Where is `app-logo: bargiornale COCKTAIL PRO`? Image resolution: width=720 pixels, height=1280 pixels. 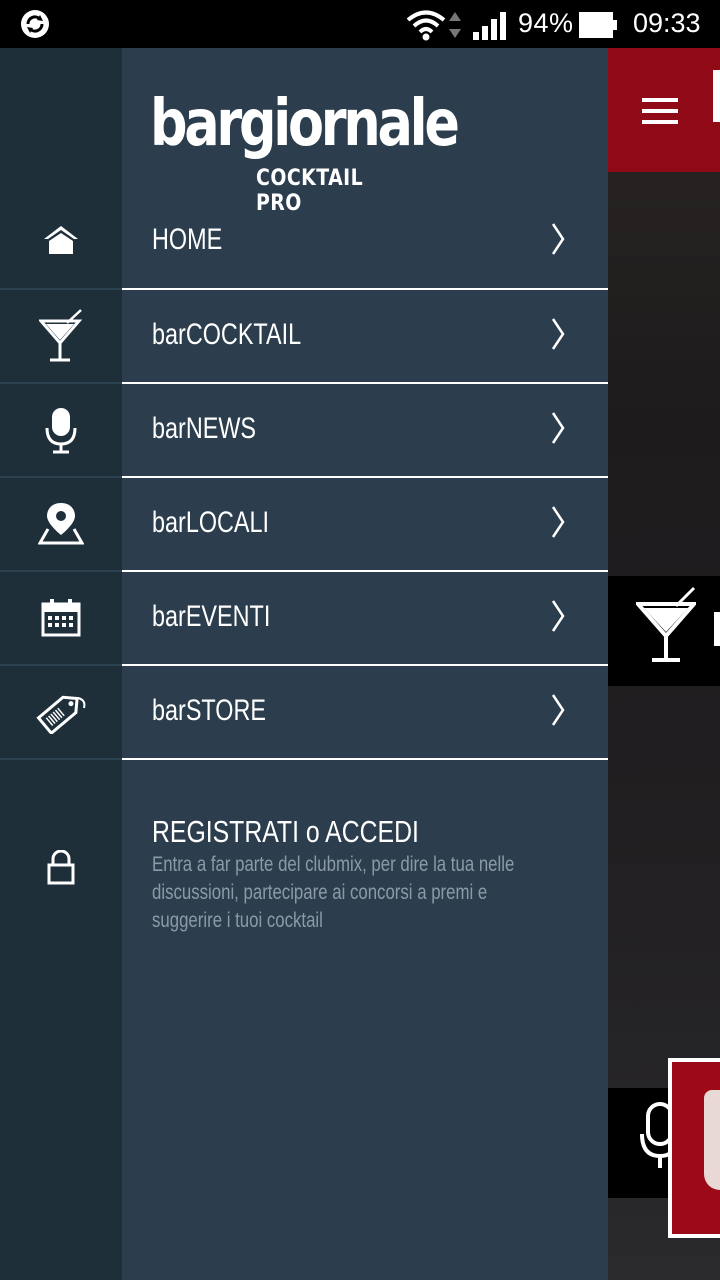
app-logo: bargiornale COCKTAIL PRO is located at coordinates (305, 151).